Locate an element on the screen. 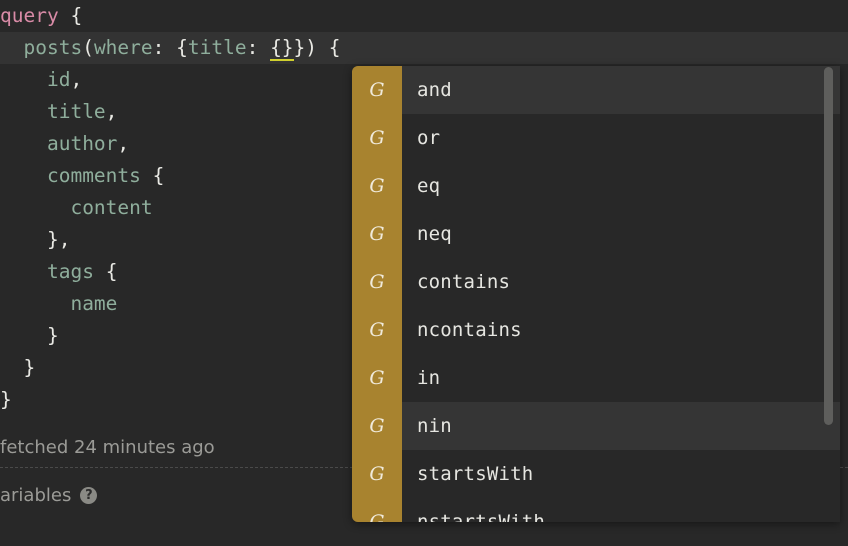 This screenshot has width=848, height=546. autocomplete-scrollbar is located at coordinates (828, 294).